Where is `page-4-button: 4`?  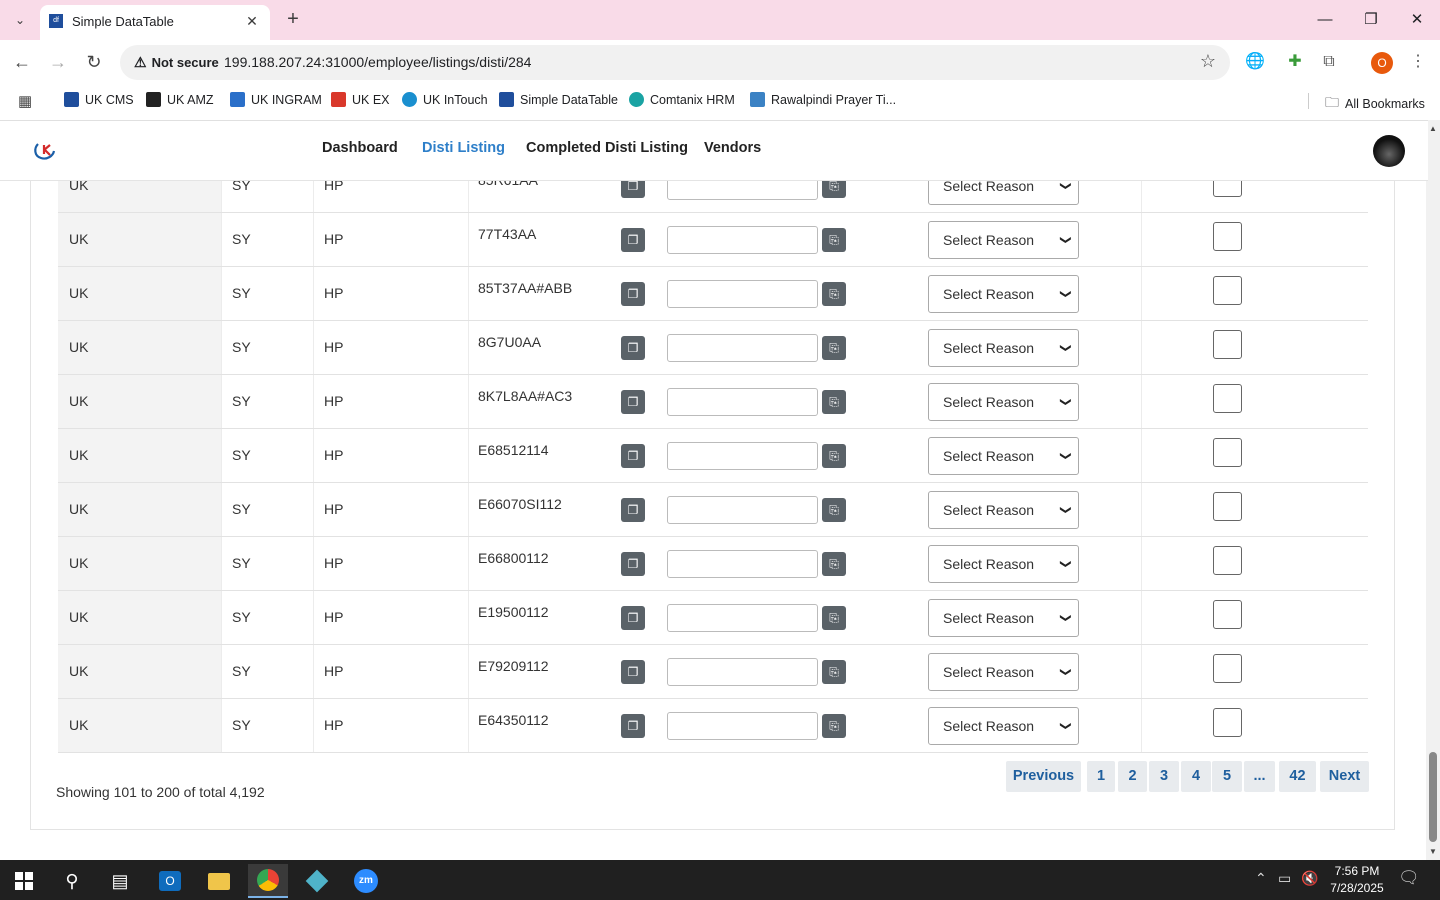
page-4-button: 4 is located at coordinates (1196, 776).